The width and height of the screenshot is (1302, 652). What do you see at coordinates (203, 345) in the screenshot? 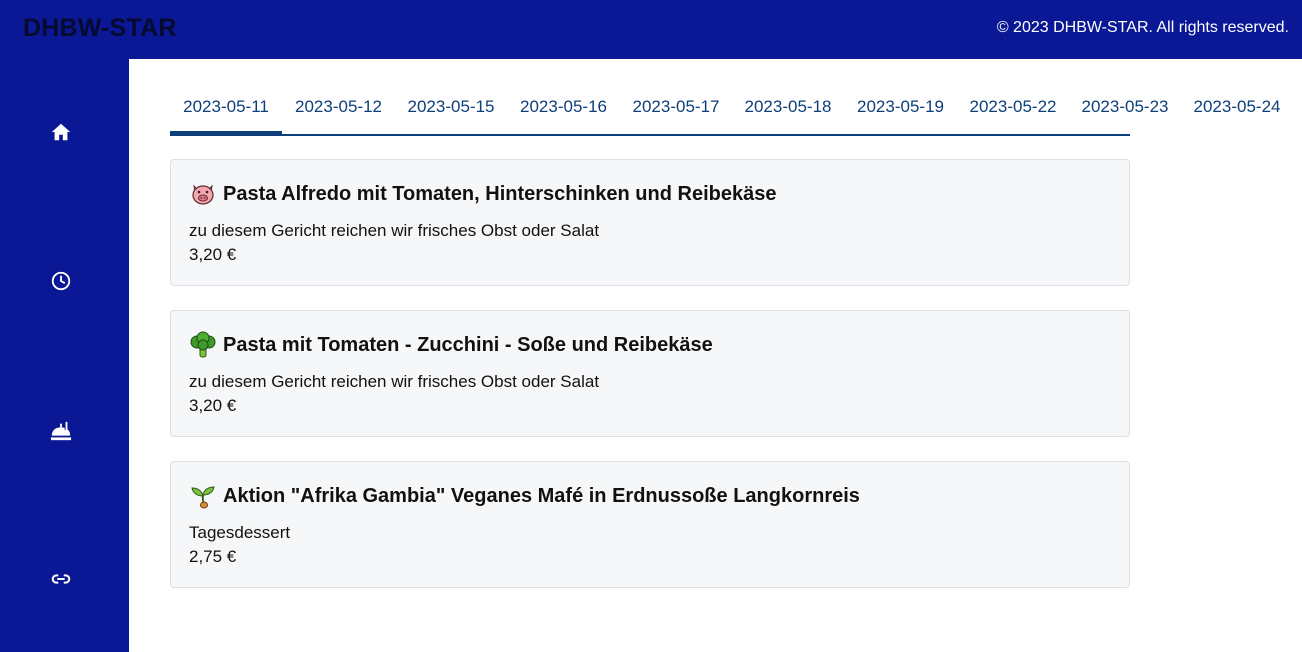
I see `broccoli-icon` at bounding box center [203, 345].